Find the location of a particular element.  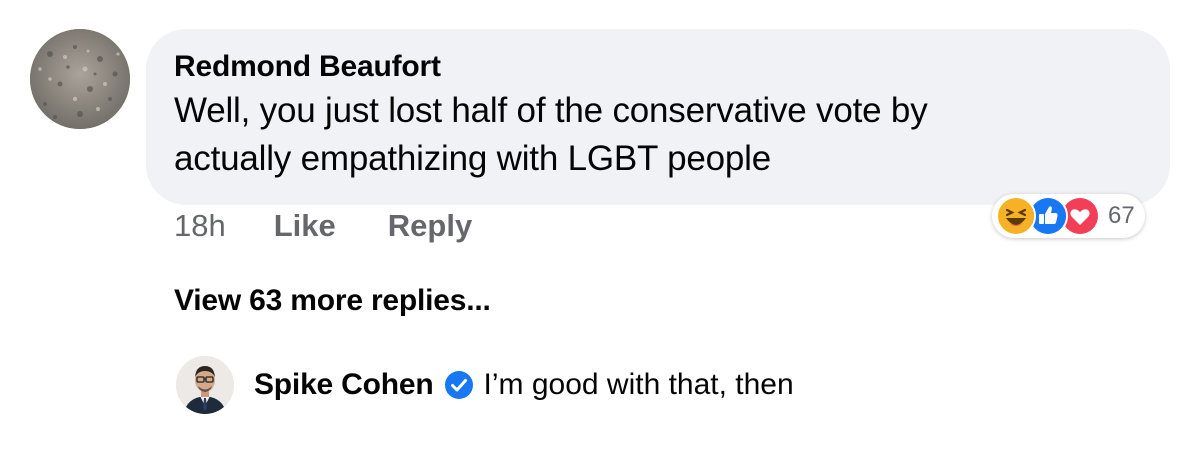

comment-actions: 18h Like Reply is located at coordinates (323, 226).